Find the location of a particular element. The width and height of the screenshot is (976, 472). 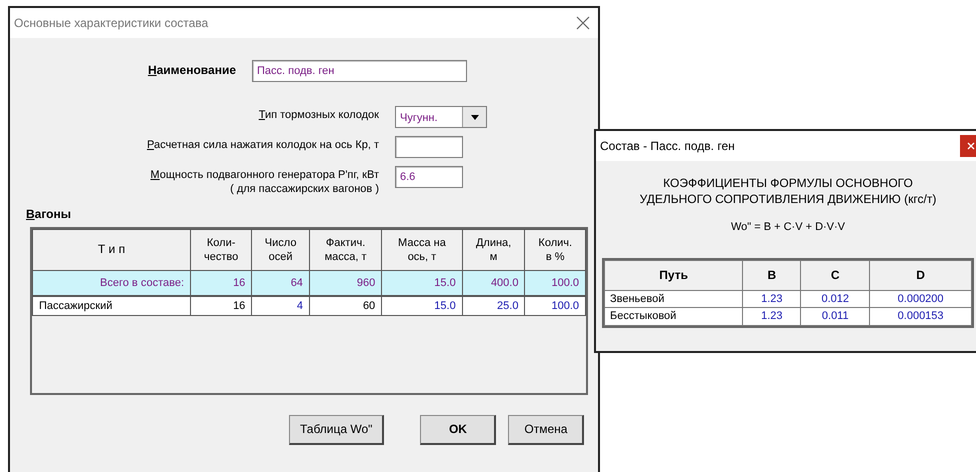

table-cell: 0.011 is located at coordinates (835, 317).